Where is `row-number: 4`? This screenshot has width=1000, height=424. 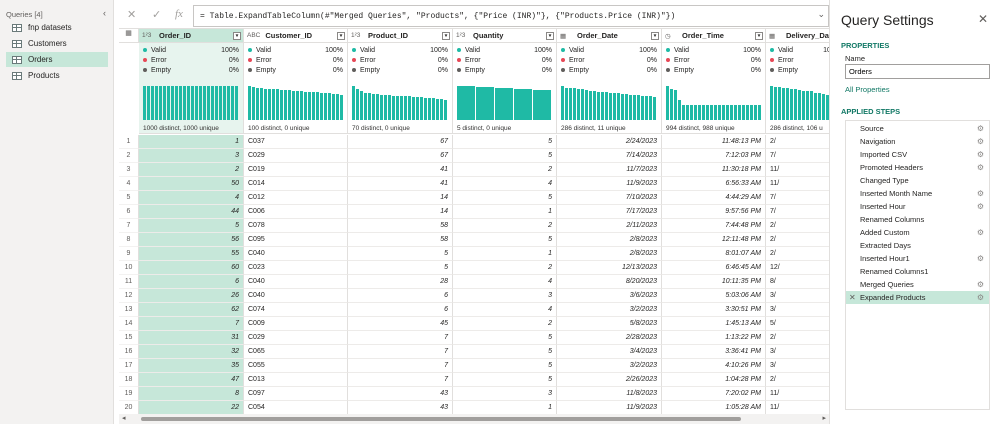 row-number: 4 is located at coordinates (129, 184).